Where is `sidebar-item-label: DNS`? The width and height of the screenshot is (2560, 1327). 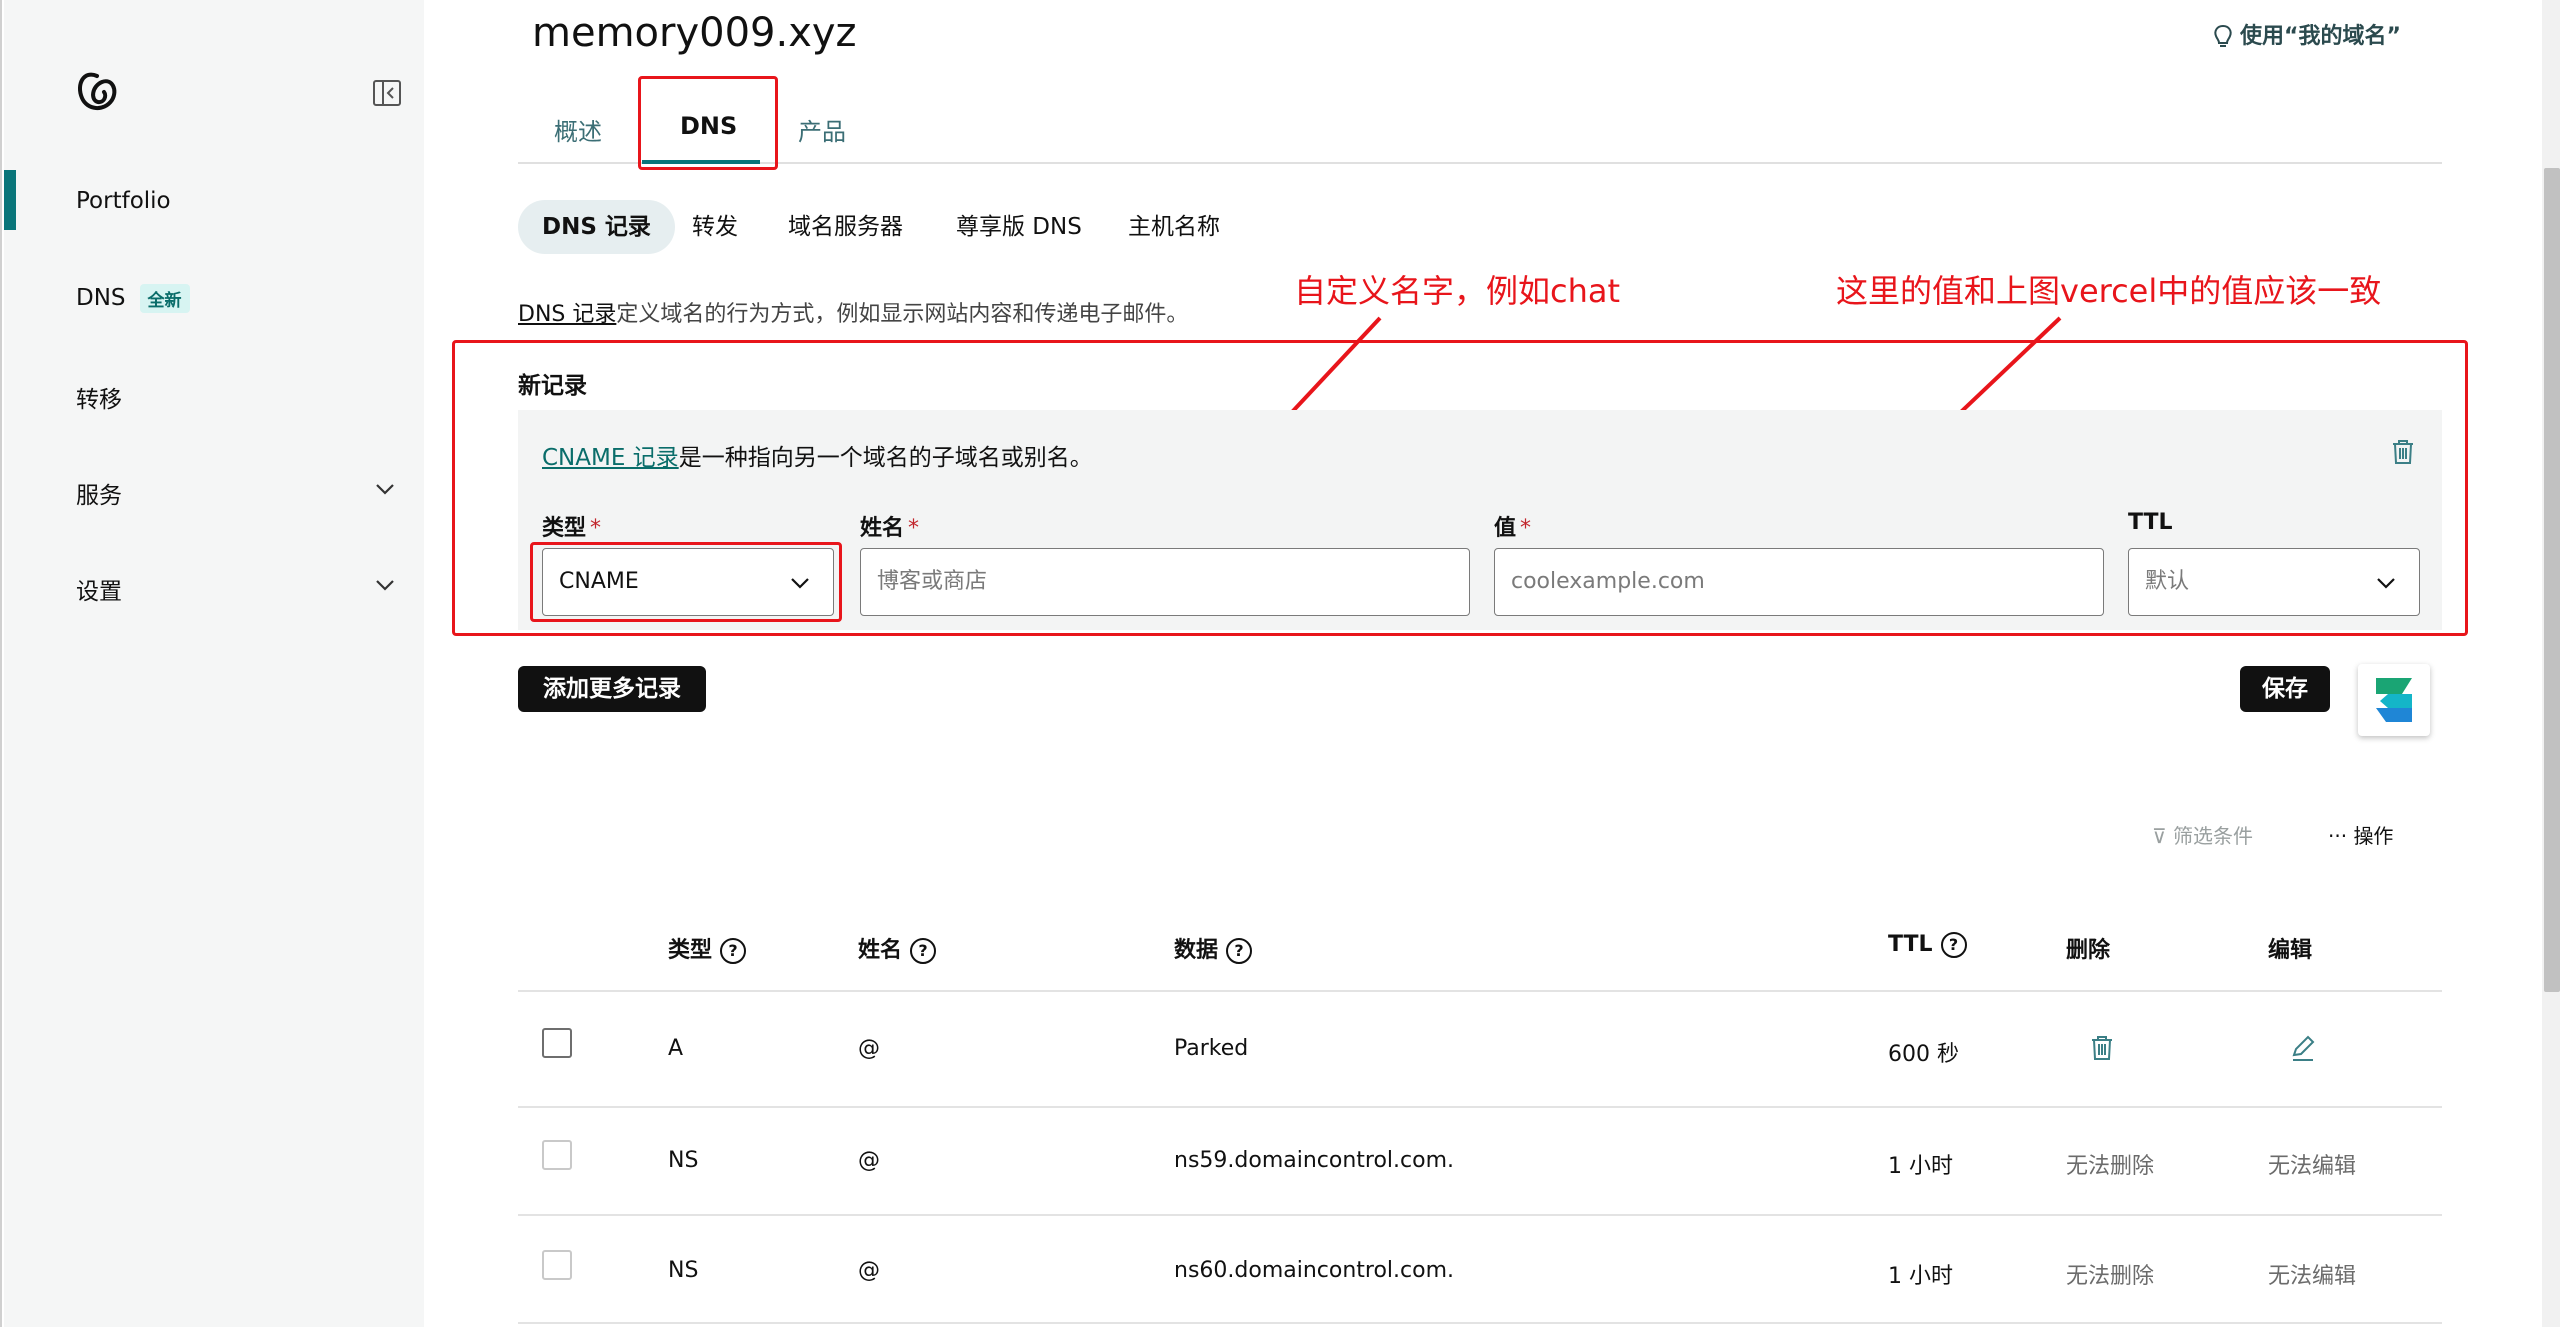
sidebar-item-label: DNS is located at coordinates (101, 298).